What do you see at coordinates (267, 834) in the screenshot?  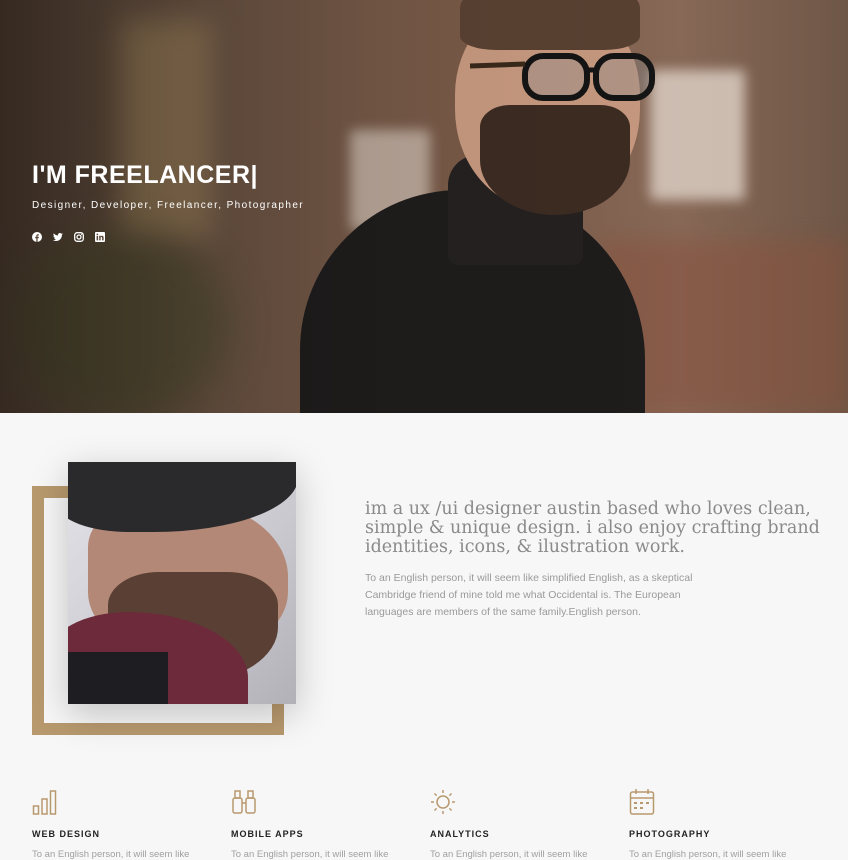 I see `service-title: MOBILE APPS` at bounding box center [267, 834].